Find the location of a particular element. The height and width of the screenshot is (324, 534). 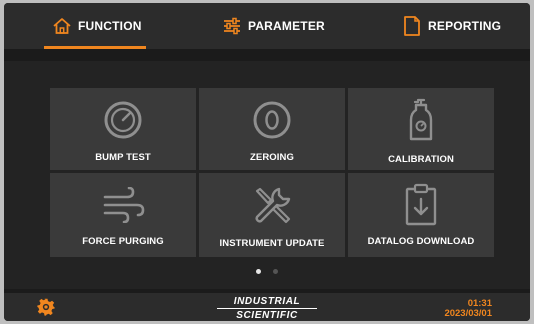

instrument-update-button: INSTRUMENT UPDATE is located at coordinates (272, 215).